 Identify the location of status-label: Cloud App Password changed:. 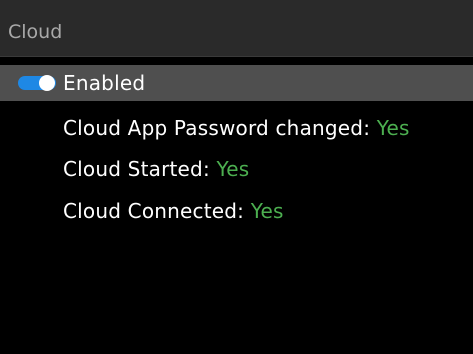
(220, 128).